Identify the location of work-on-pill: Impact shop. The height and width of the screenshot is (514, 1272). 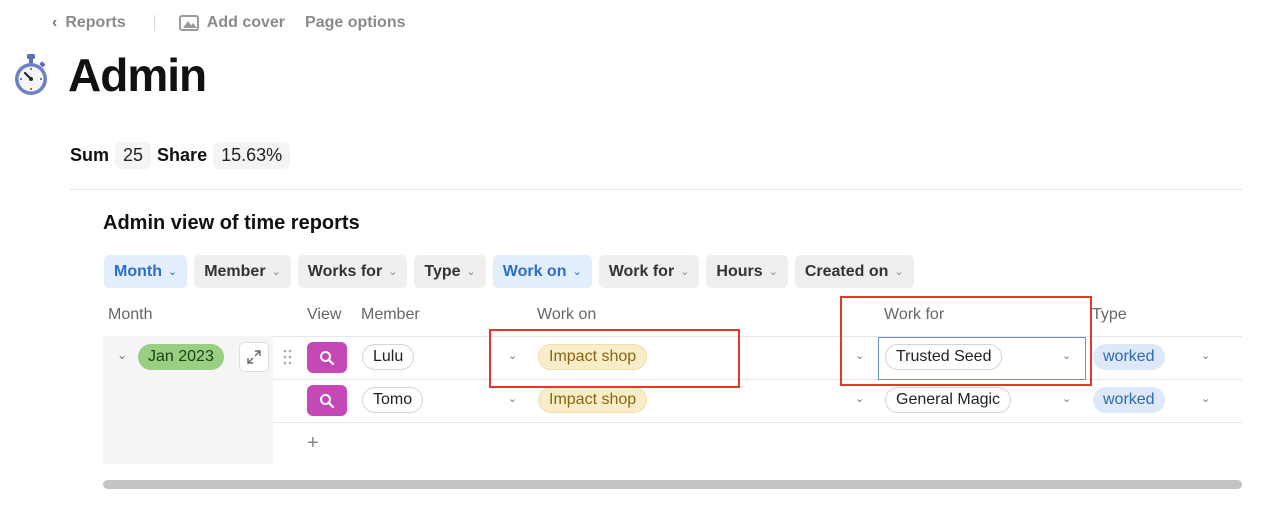
(593, 400).